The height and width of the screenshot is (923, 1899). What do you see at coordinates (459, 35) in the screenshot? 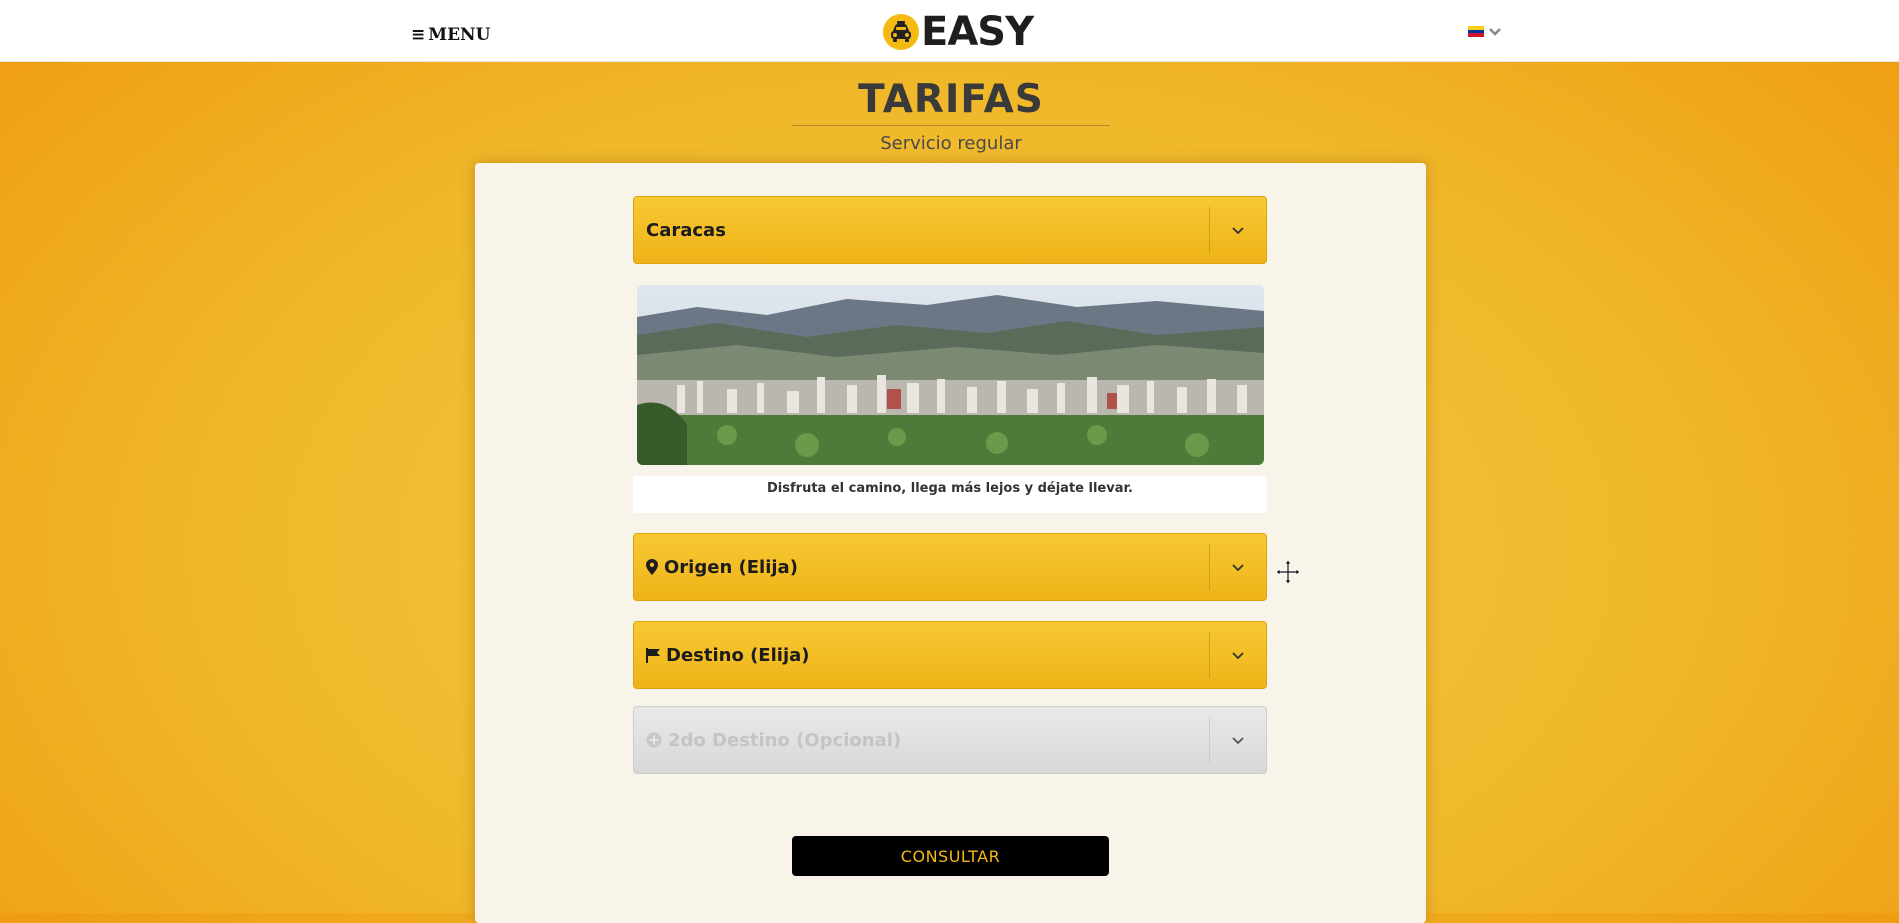
I see `menu-label: MENU` at bounding box center [459, 35].